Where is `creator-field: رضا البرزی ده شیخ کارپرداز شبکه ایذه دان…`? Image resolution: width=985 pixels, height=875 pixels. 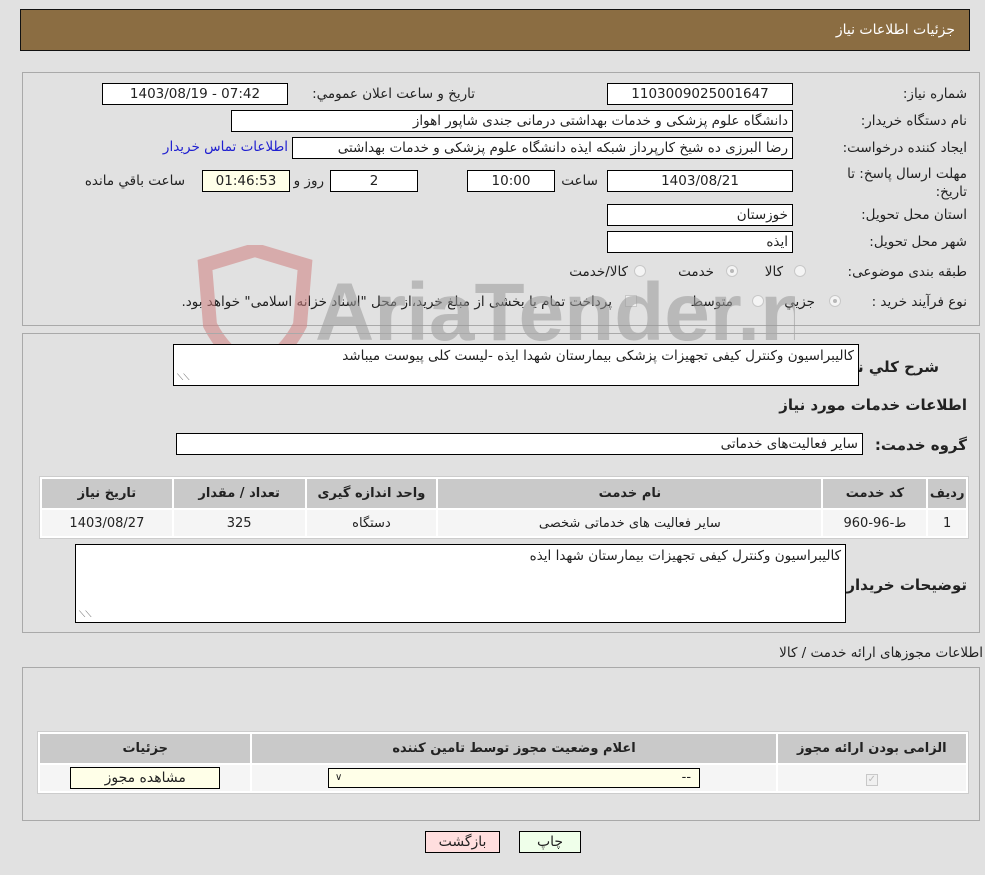 creator-field: رضا البرزی ده شیخ کارپرداز شبکه ایذه دان… is located at coordinates (542, 148).